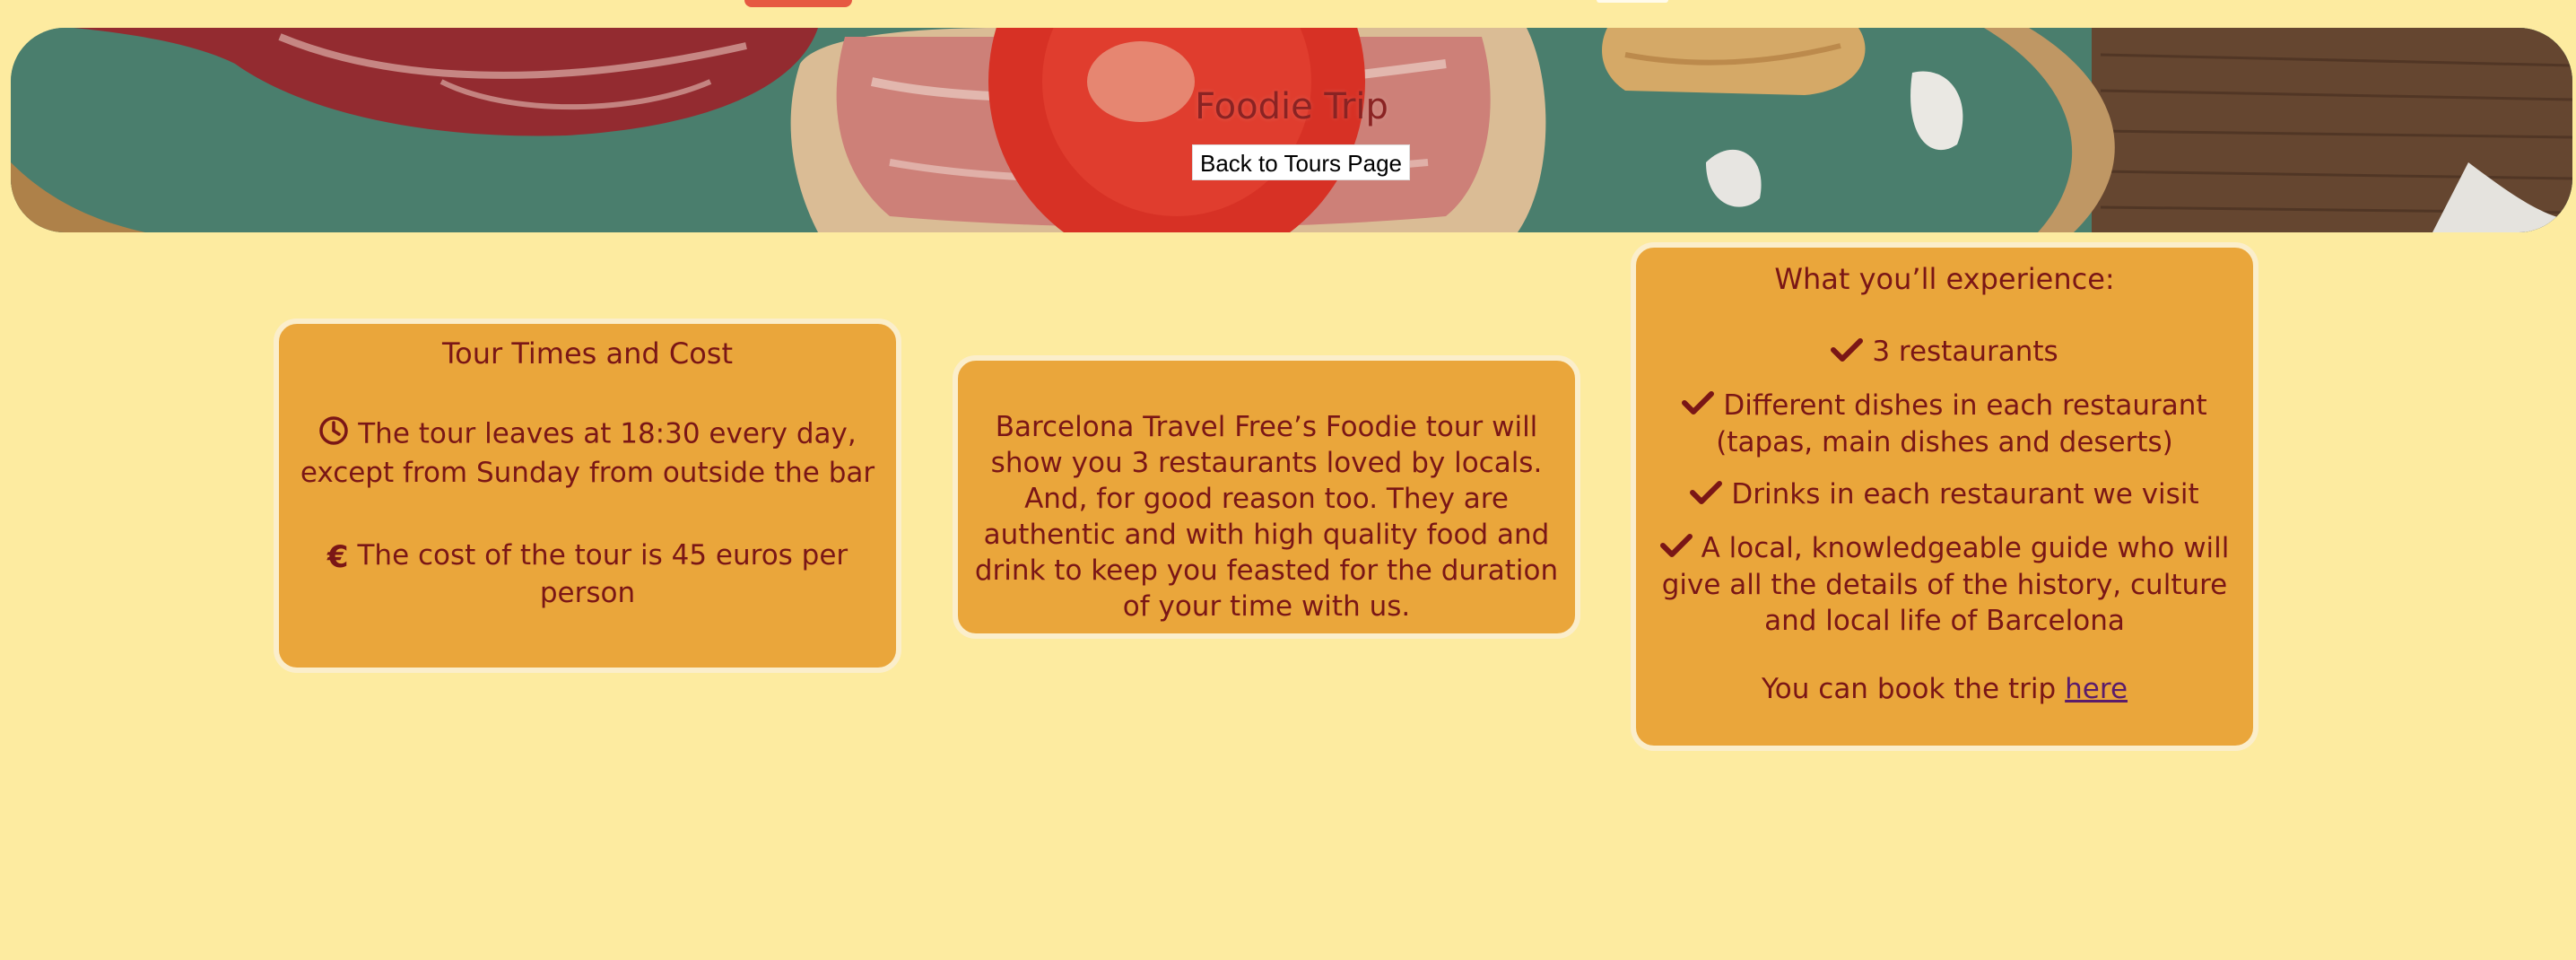 This screenshot has height=960, width=2576. What do you see at coordinates (1301, 162) in the screenshot?
I see `back-to-tours-button: Back to Tours Page` at bounding box center [1301, 162].